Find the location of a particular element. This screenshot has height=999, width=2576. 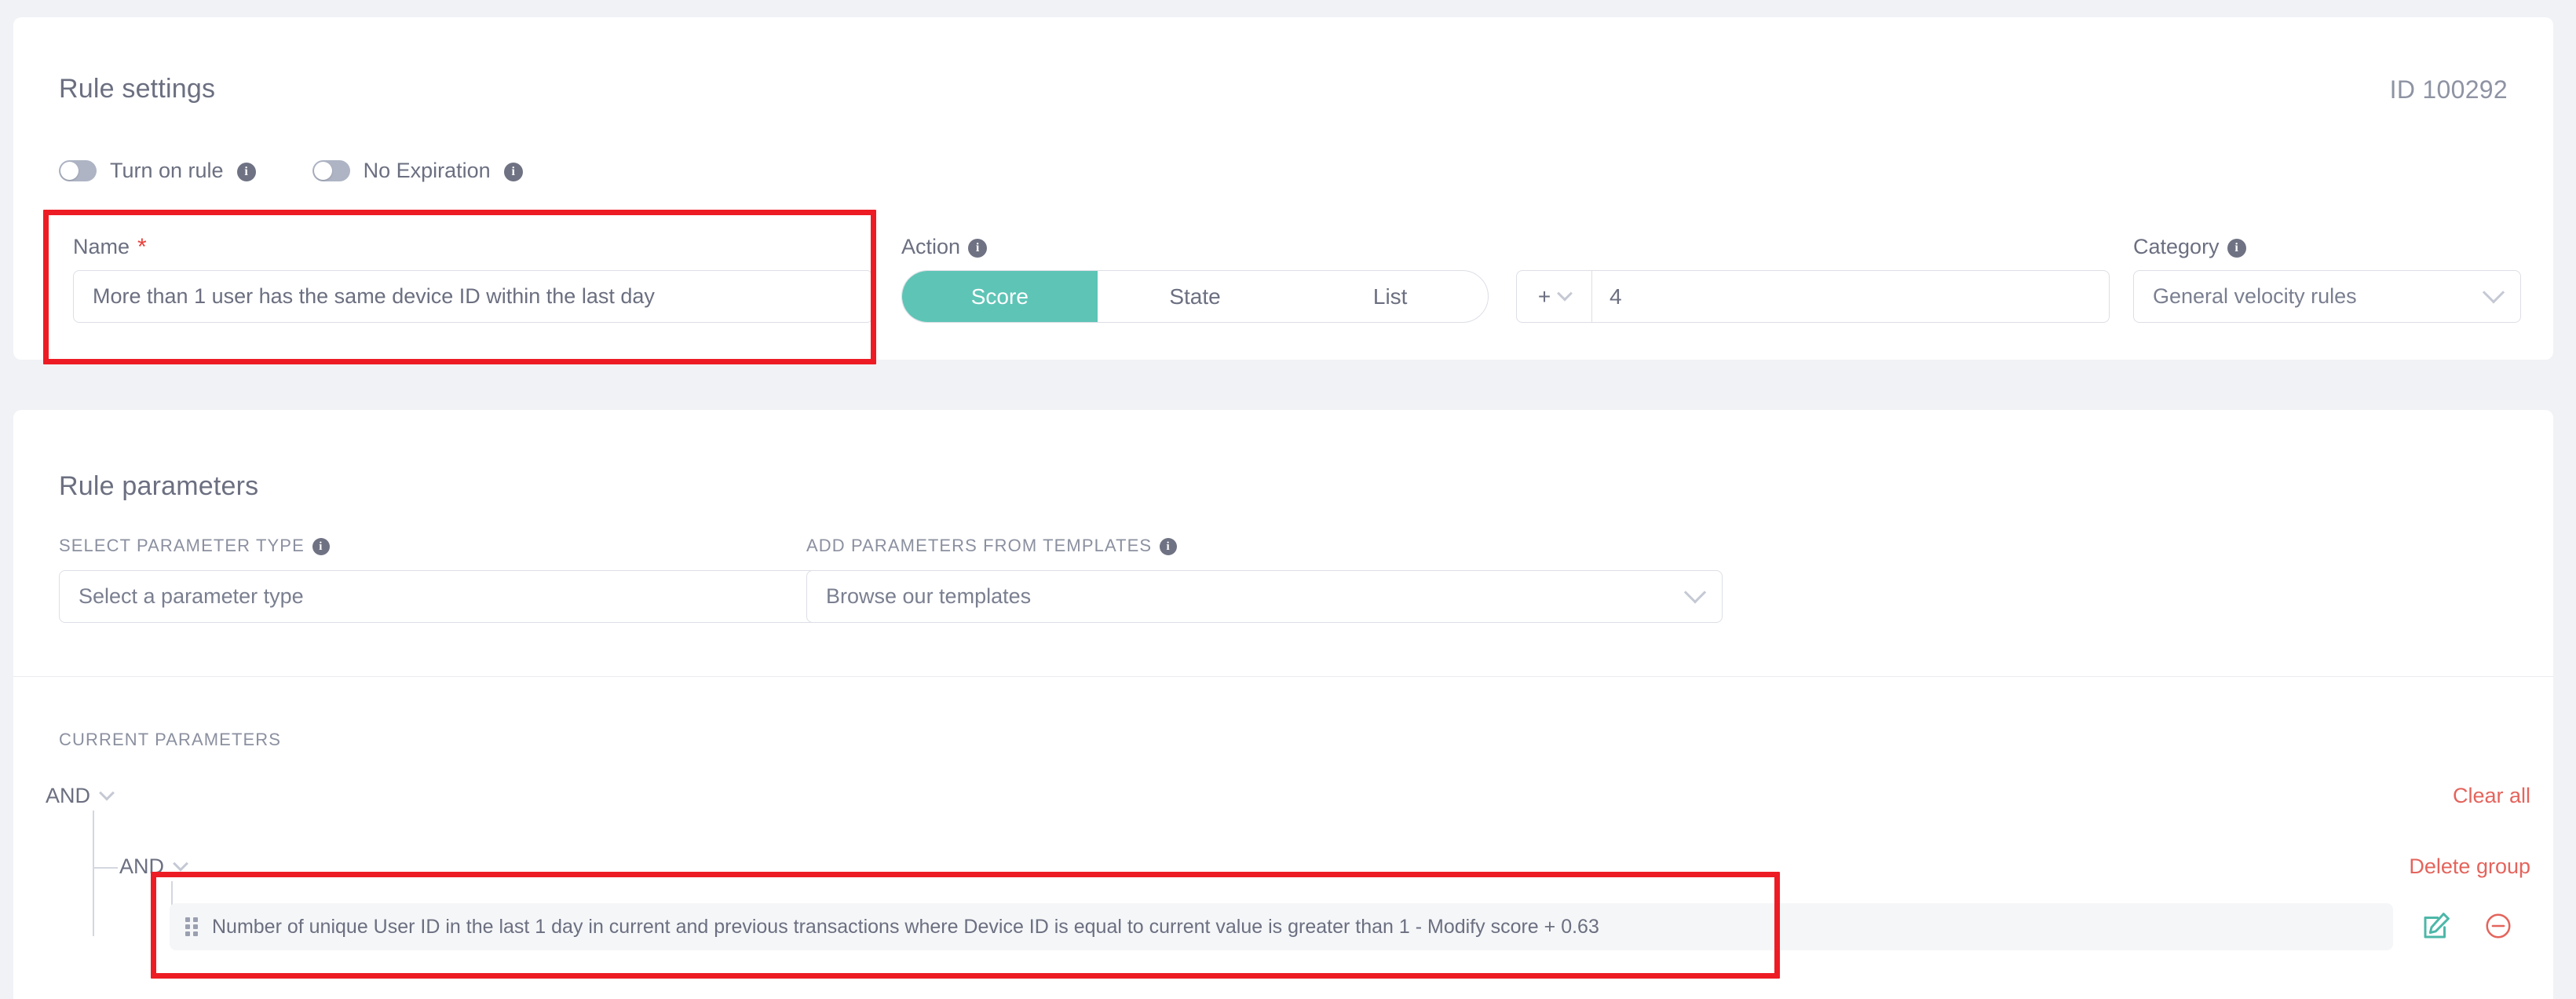

turn-on-rule-toggle is located at coordinates (78, 170).